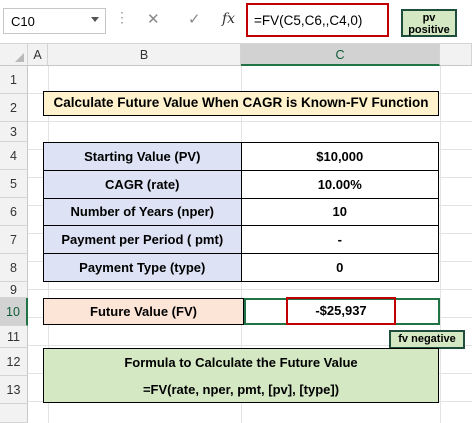  I want to click on row-header-2: 2, so click(14, 108).